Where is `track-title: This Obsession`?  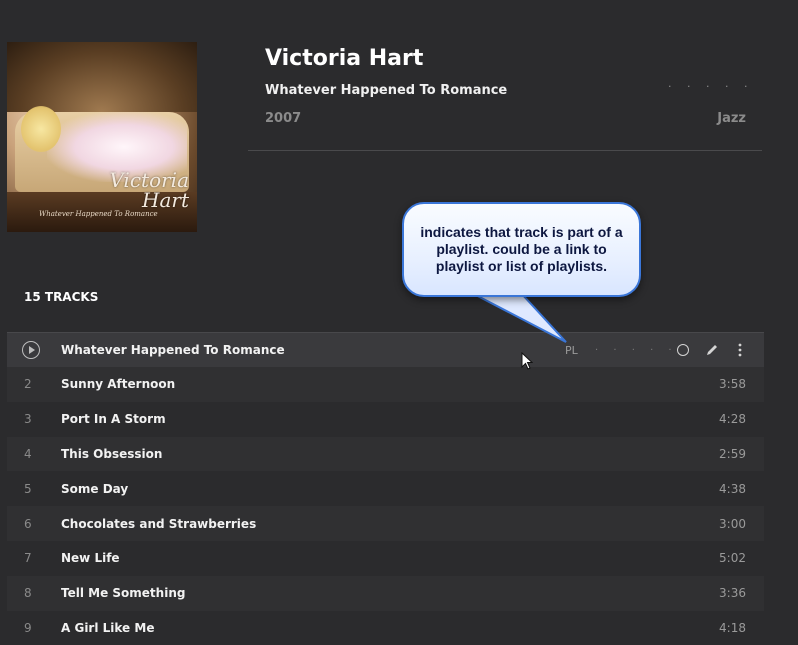 track-title: This Obsession is located at coordinates (112, 453).